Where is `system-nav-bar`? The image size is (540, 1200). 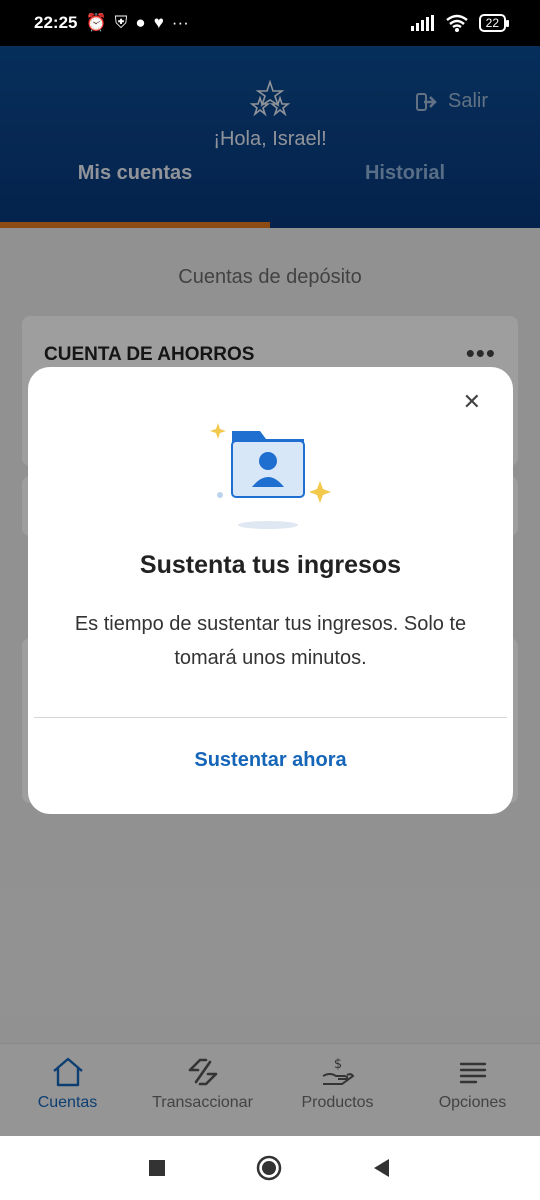
system-nav-bar is located at coordinates (270, 1168).